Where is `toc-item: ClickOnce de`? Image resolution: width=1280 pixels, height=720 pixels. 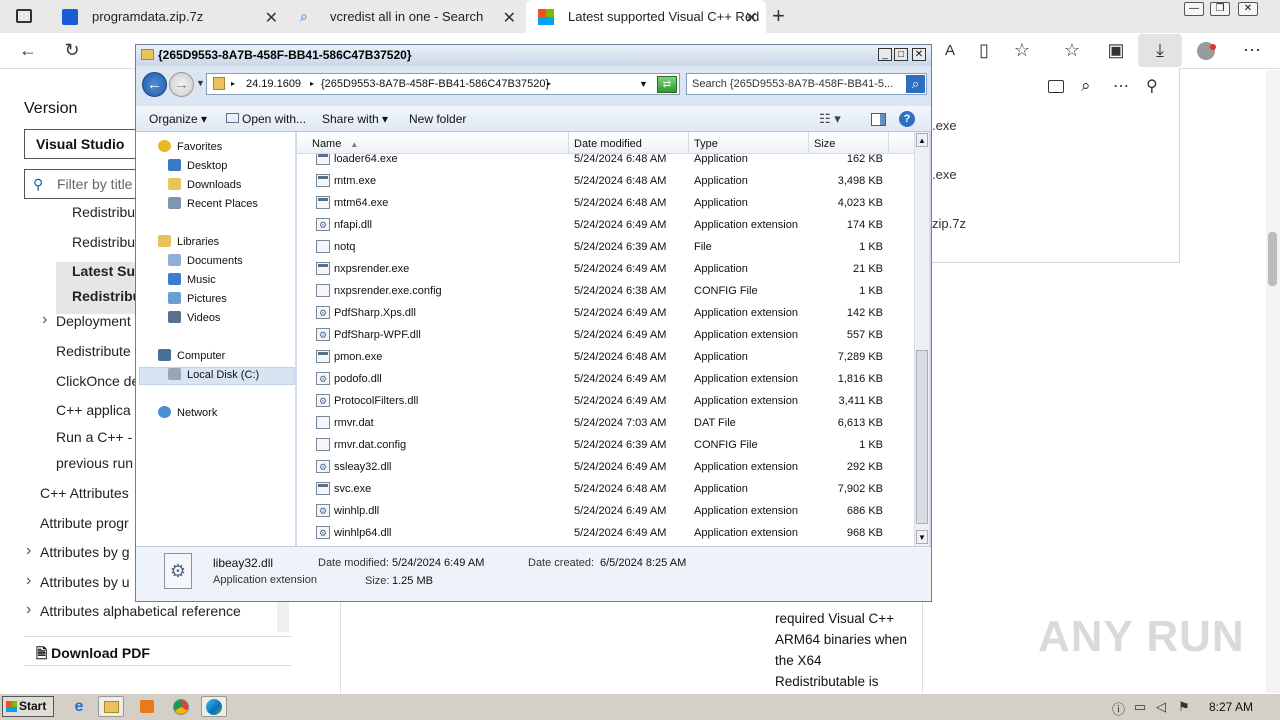
toc-item: ClickOnce de is located at coordinates (97, 381).